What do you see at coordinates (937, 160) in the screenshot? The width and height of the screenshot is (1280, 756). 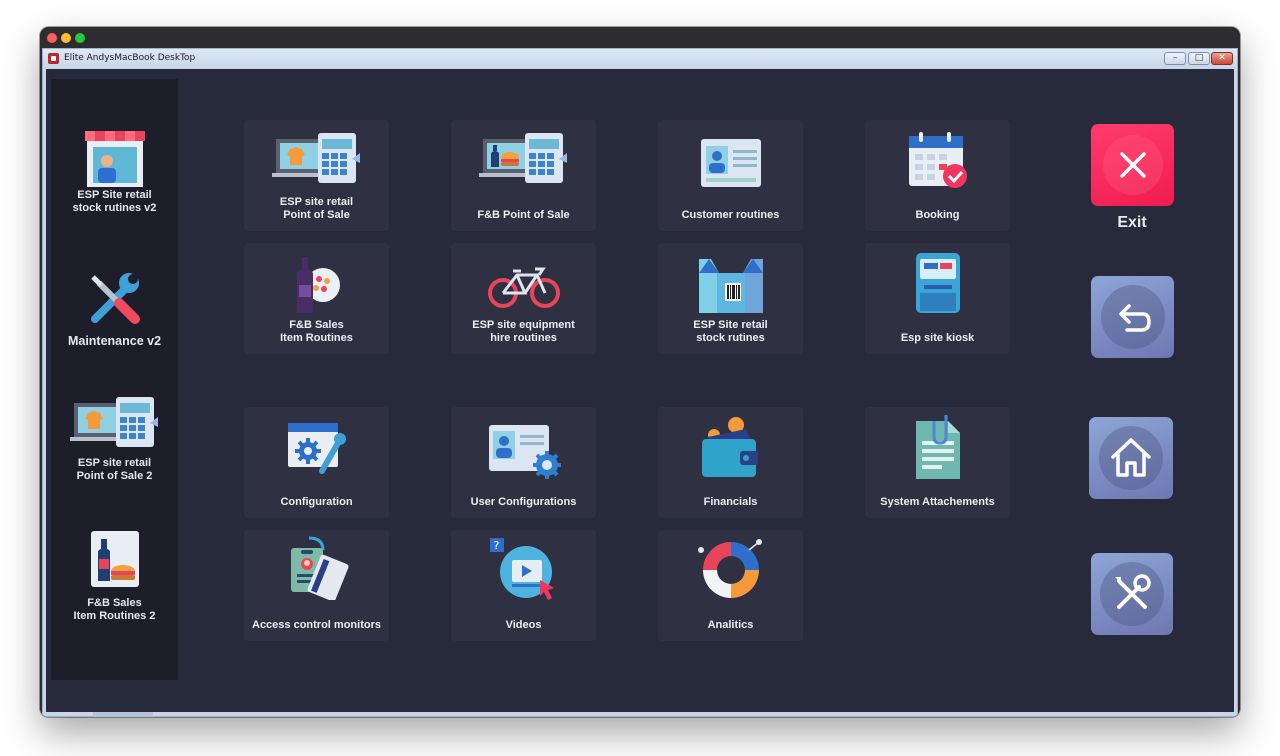 I see `calendar-check-icon` at bounding box center [937, 160].